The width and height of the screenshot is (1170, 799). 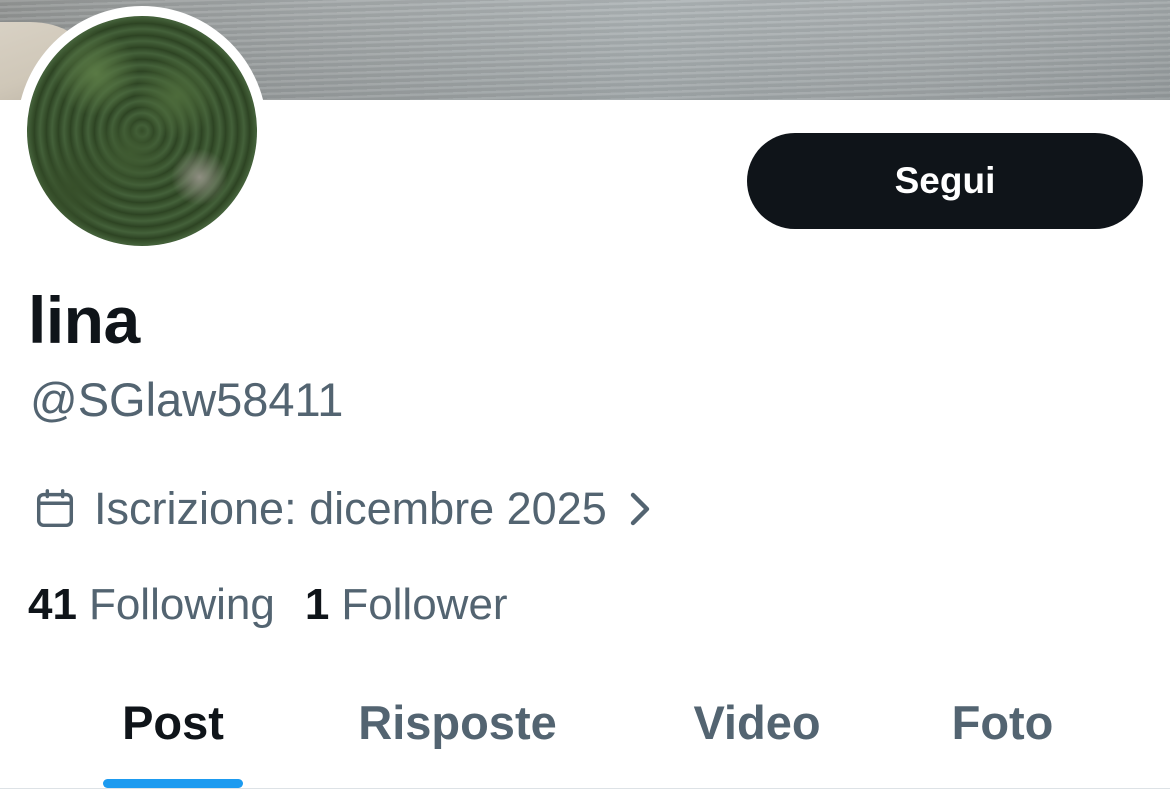 I want to click on tab-foto: Foto, so click(x=1002, y=722).